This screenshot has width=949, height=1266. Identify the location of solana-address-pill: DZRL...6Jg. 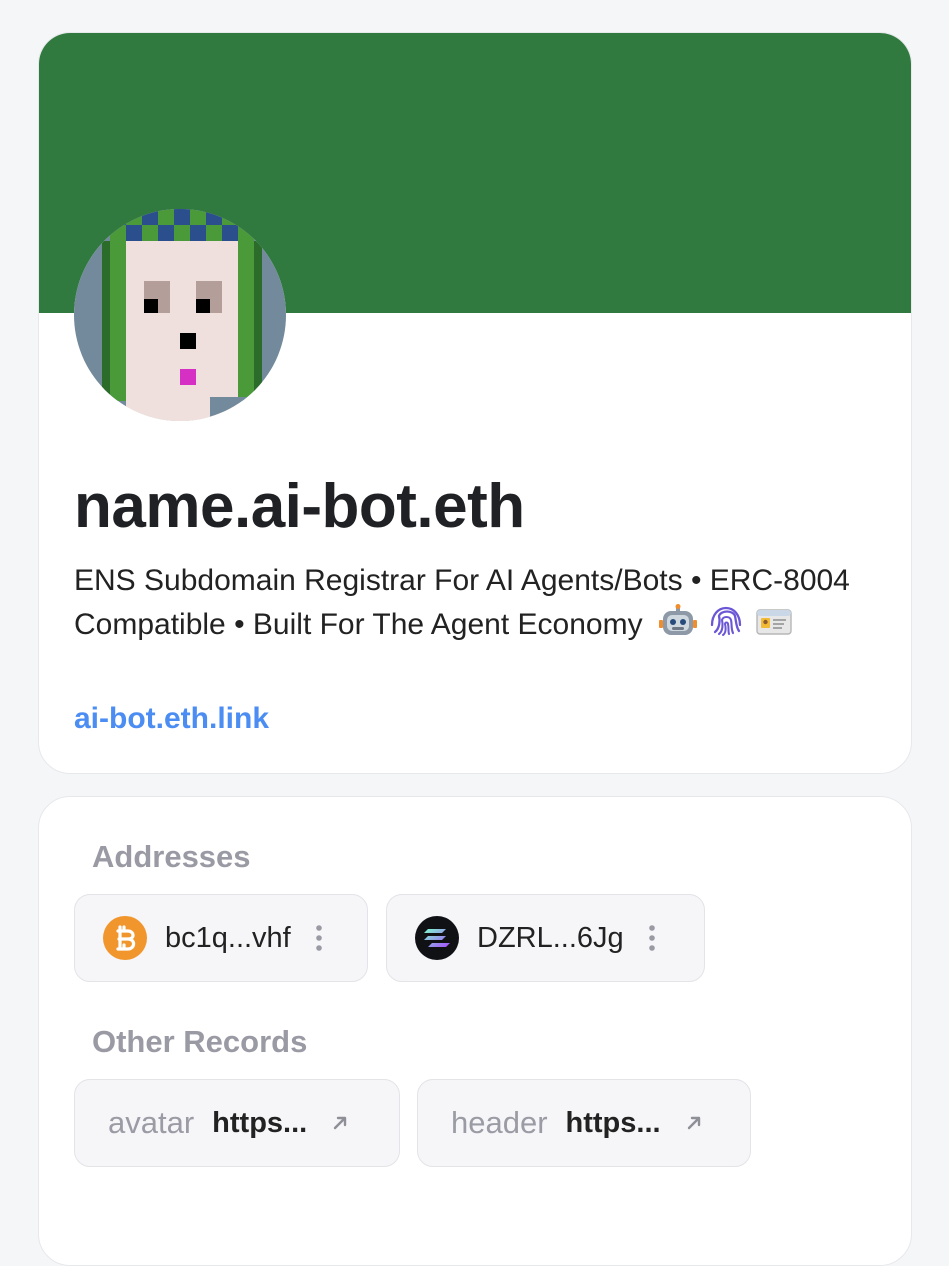
(545, 938).